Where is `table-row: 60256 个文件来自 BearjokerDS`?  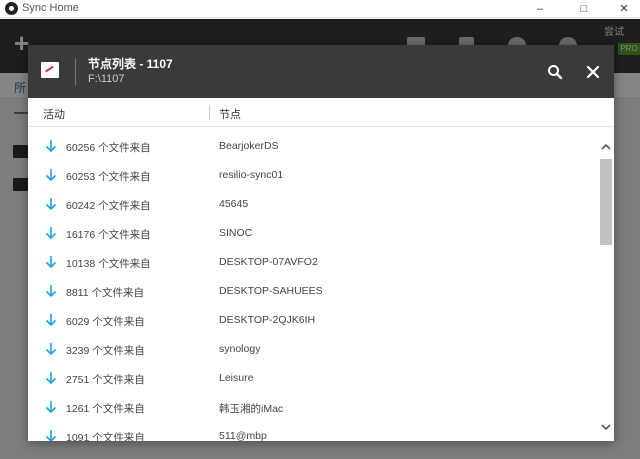
table-row: 60256 个文件来自 BearjokerDS is located at coordinates (312, 146).